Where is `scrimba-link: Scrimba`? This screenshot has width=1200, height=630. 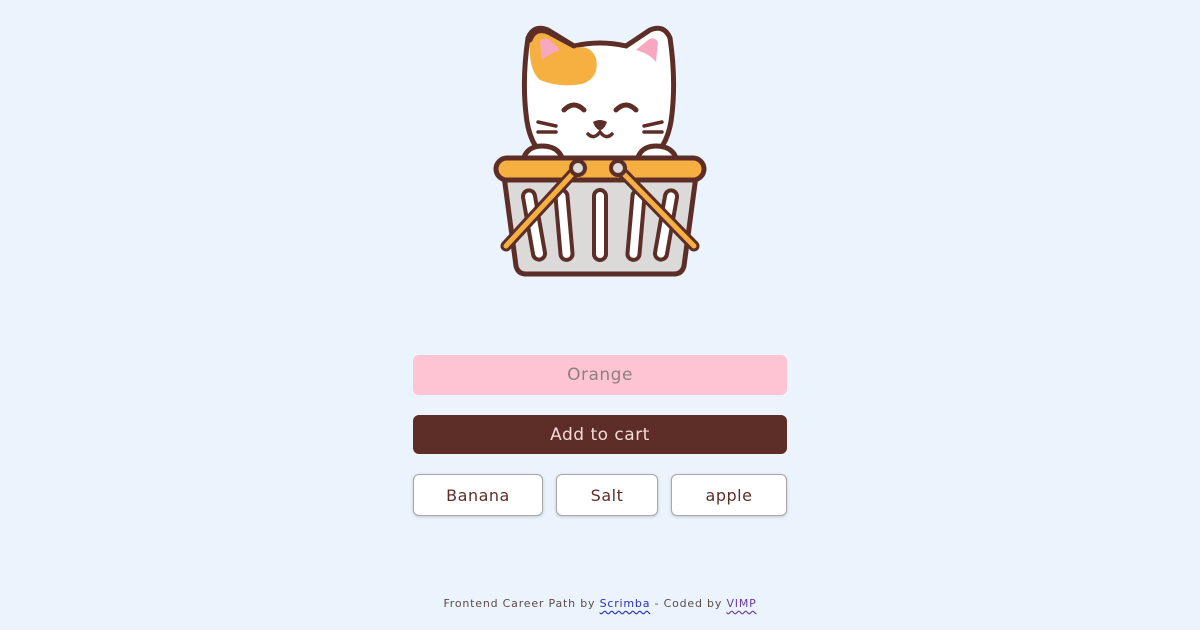
scrimba-link: Scrimba is located at coordinates (625, 603).